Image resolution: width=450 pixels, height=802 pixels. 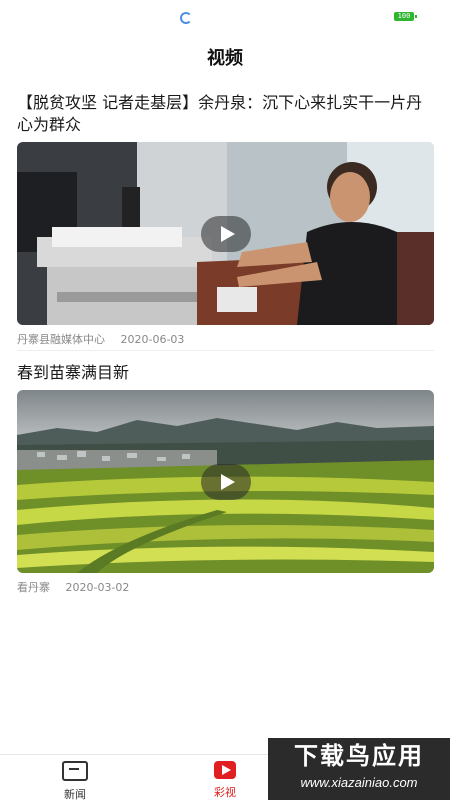 I want to click on tab-video: 彩视, so click(x=225, y=780).